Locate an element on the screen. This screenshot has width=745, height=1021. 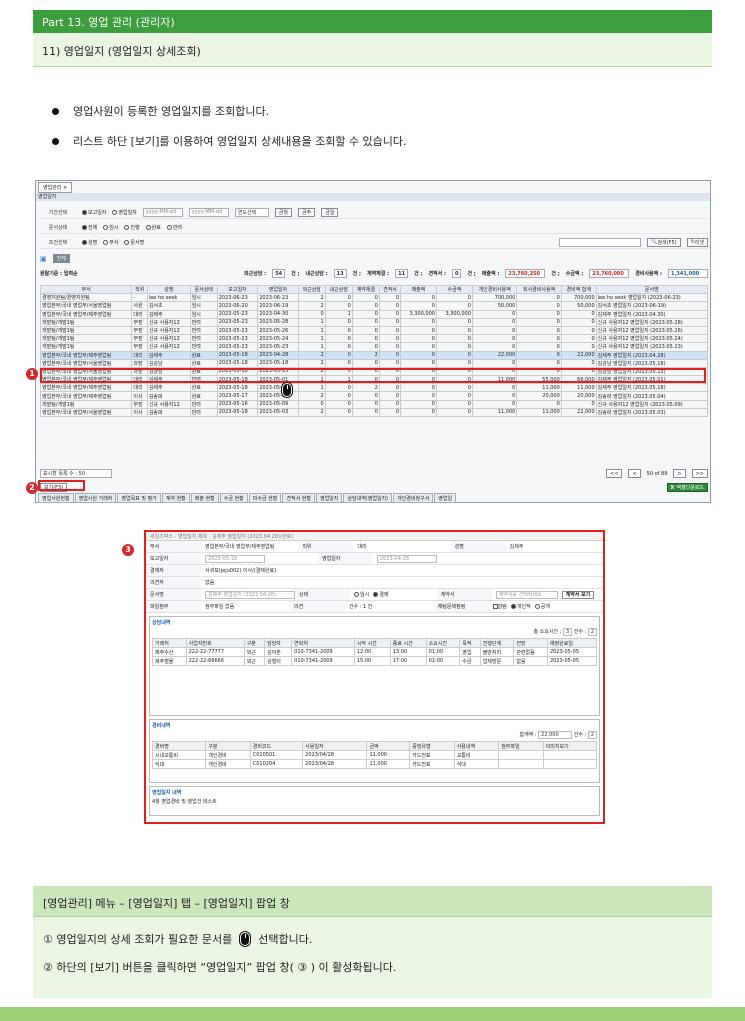
column-header: 외근상담 is located at coordinates (311, 289).